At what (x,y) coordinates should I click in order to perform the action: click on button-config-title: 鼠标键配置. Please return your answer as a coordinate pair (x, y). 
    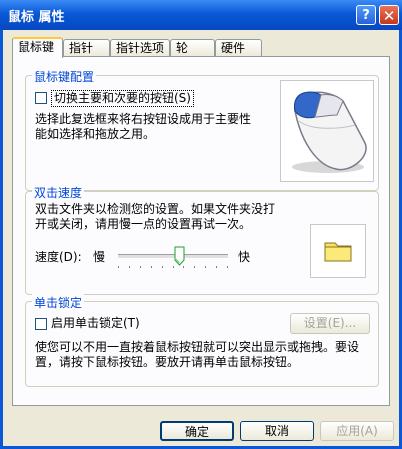
    Looking at the image, I should click on (64, 76).